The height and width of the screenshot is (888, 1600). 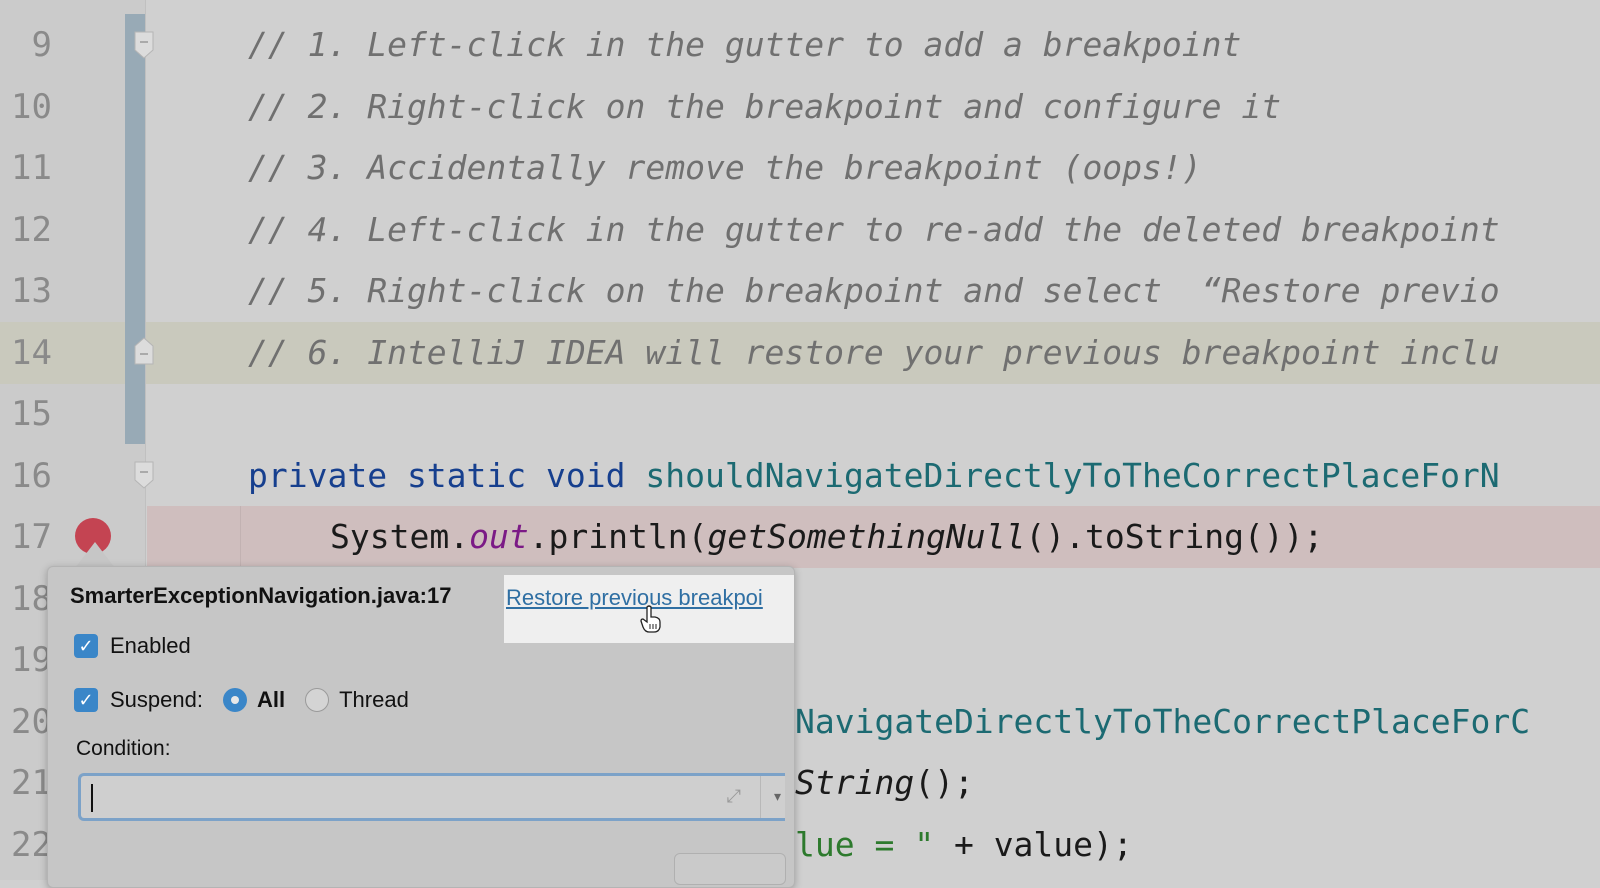 I want to click on static-method-call: getSomethingNull, so click(x=866, y=536).